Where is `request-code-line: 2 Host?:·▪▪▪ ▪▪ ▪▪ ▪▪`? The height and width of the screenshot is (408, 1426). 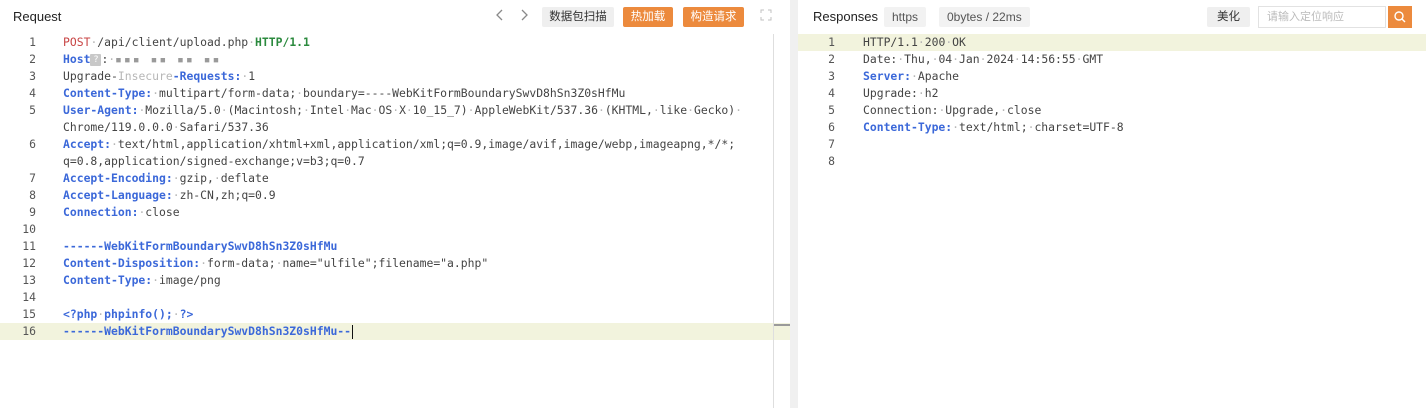 request-code-line: 2 Host?:·▪▪▪ ▪▪ ▪▪ ▪▪ is located at coordinates (395, 59).